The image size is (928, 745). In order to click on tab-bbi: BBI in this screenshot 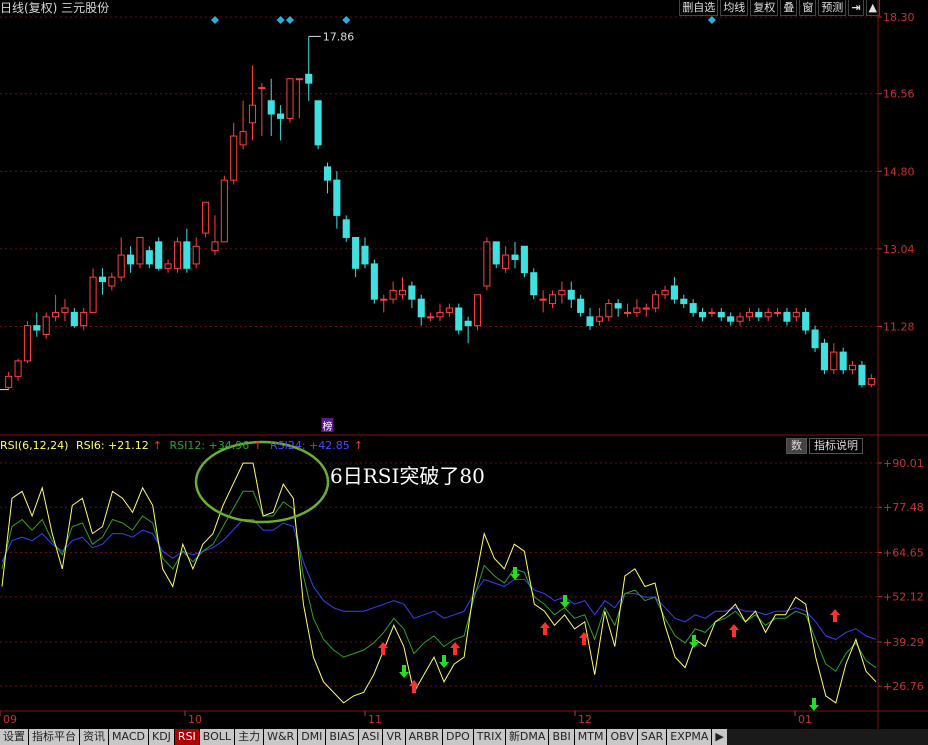, I will do `click(562, 737)`.